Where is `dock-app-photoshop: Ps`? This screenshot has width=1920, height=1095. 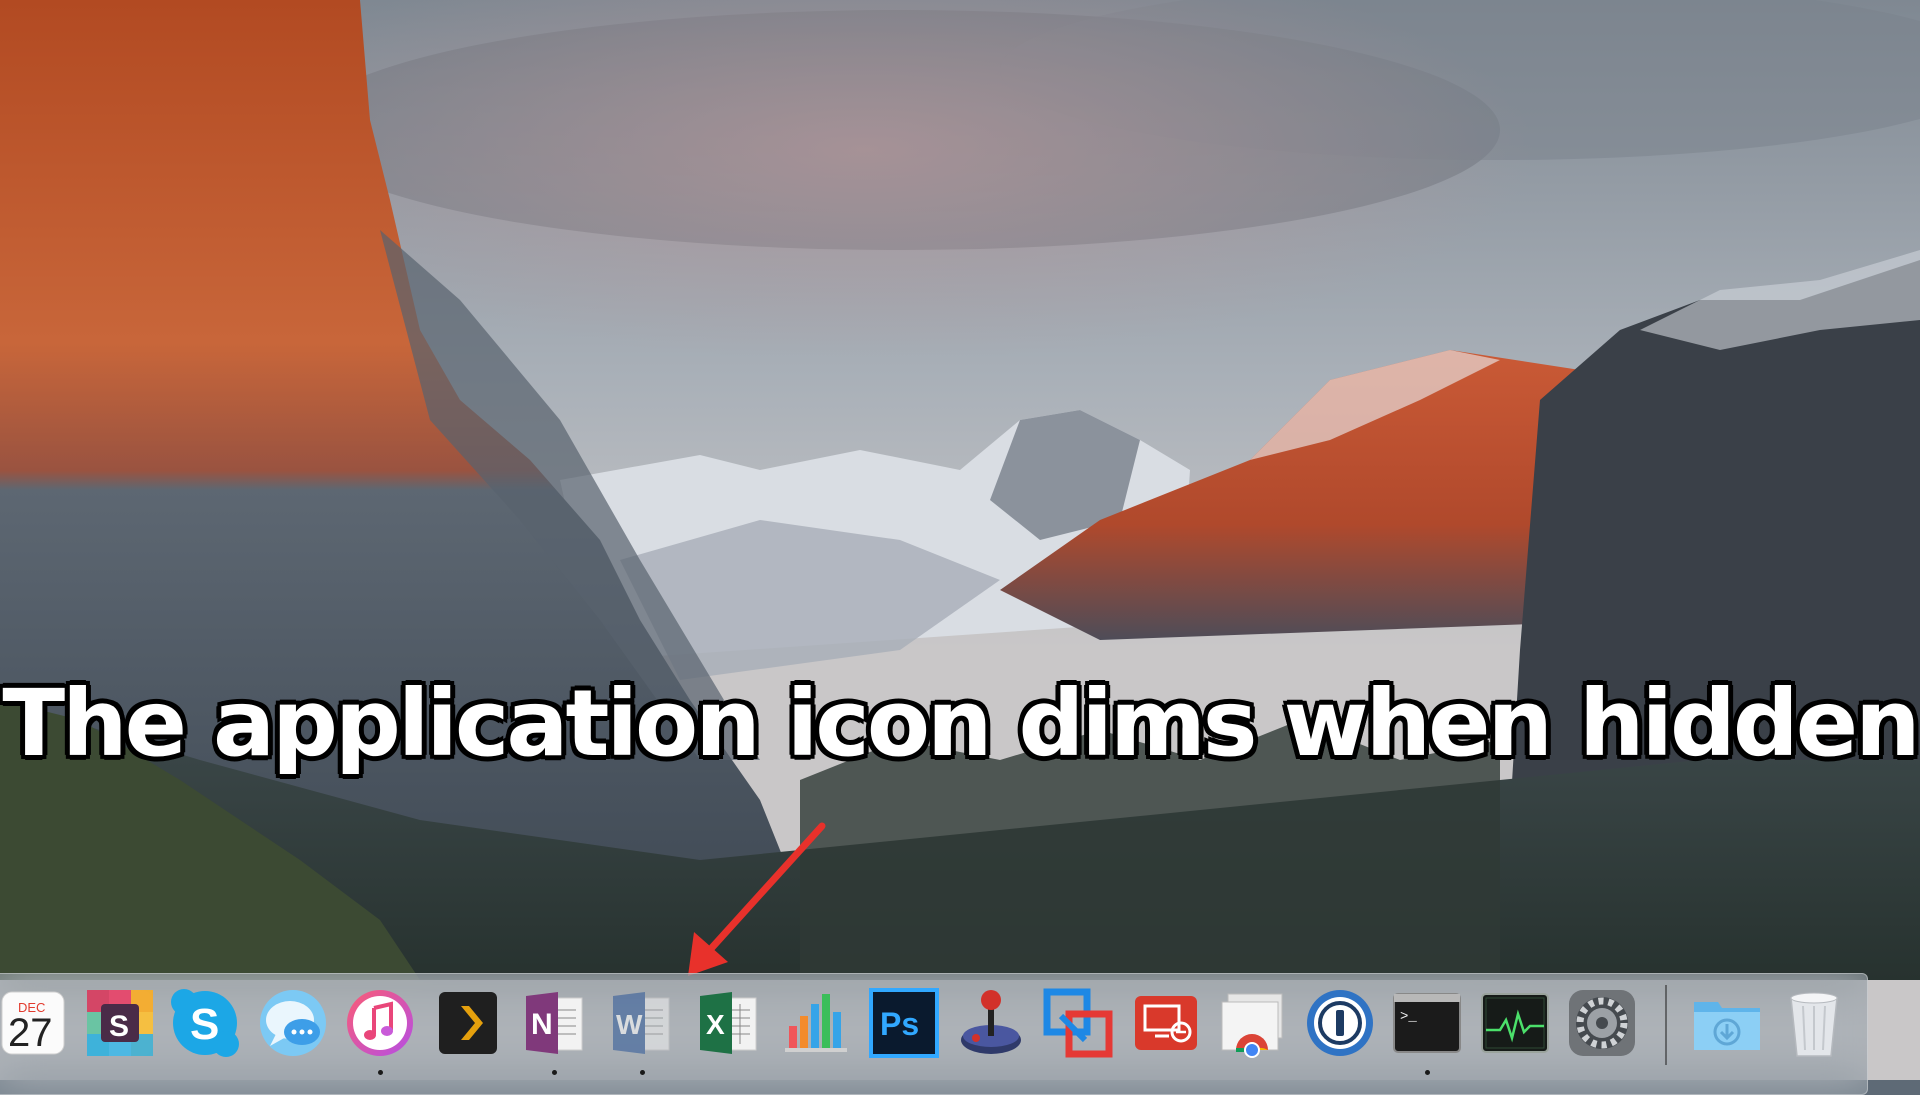
dock-app-photoshop: Ps is located at coordinates (904, 1023).